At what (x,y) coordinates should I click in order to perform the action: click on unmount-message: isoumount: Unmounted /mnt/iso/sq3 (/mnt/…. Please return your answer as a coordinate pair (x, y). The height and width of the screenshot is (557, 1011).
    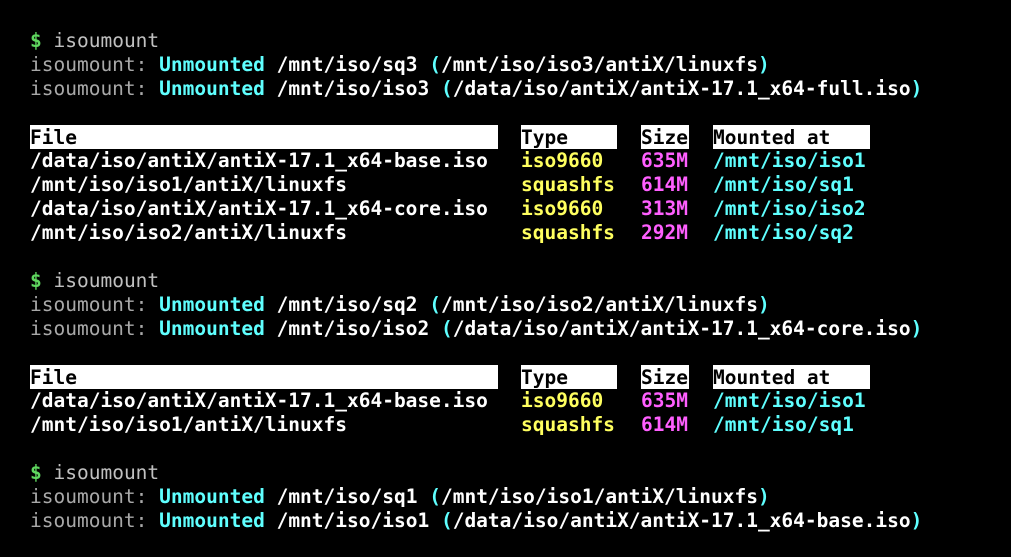
    Looking at the image, I should click on (400, 64).